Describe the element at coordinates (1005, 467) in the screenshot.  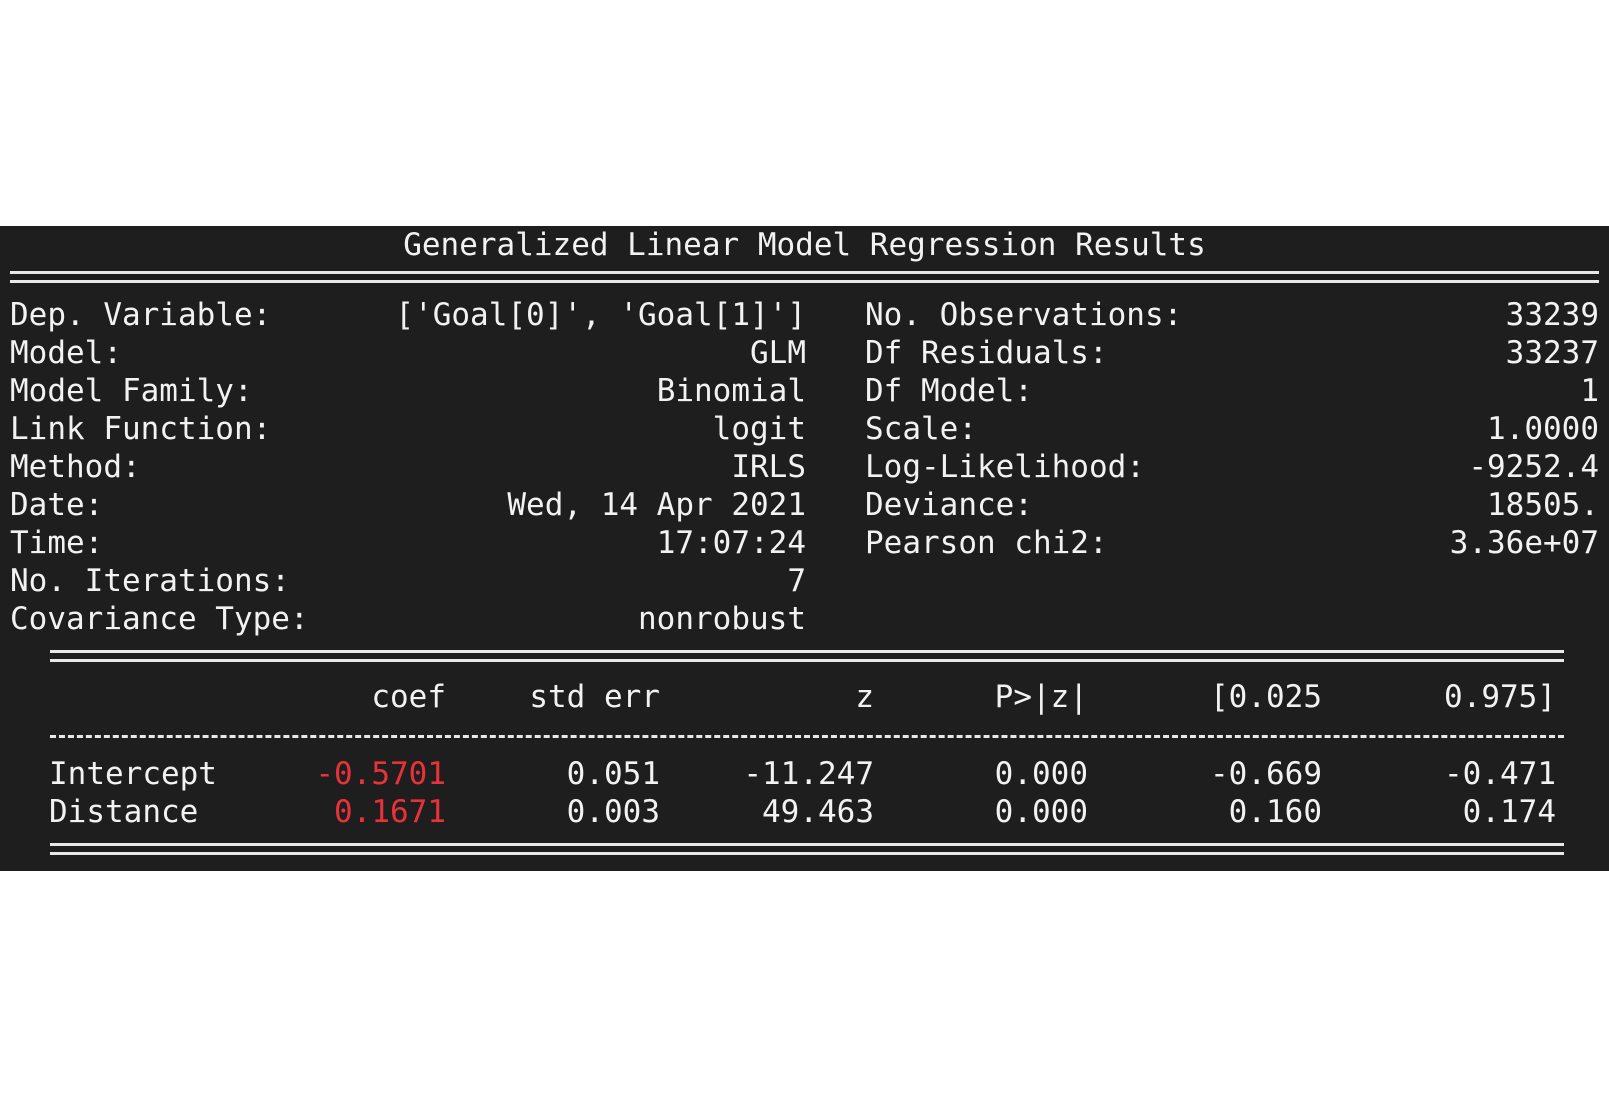
I see `stat-label: Log-Likelihood:` at that location.